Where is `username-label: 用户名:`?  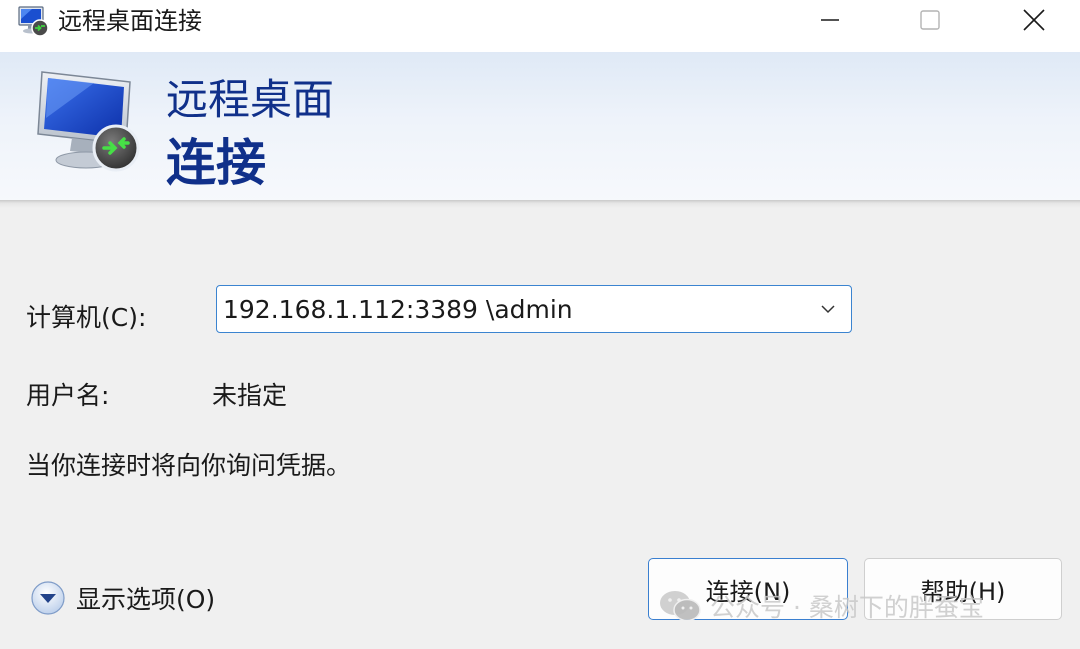
username-label: 用户名: is located at coordinates (68, 395).